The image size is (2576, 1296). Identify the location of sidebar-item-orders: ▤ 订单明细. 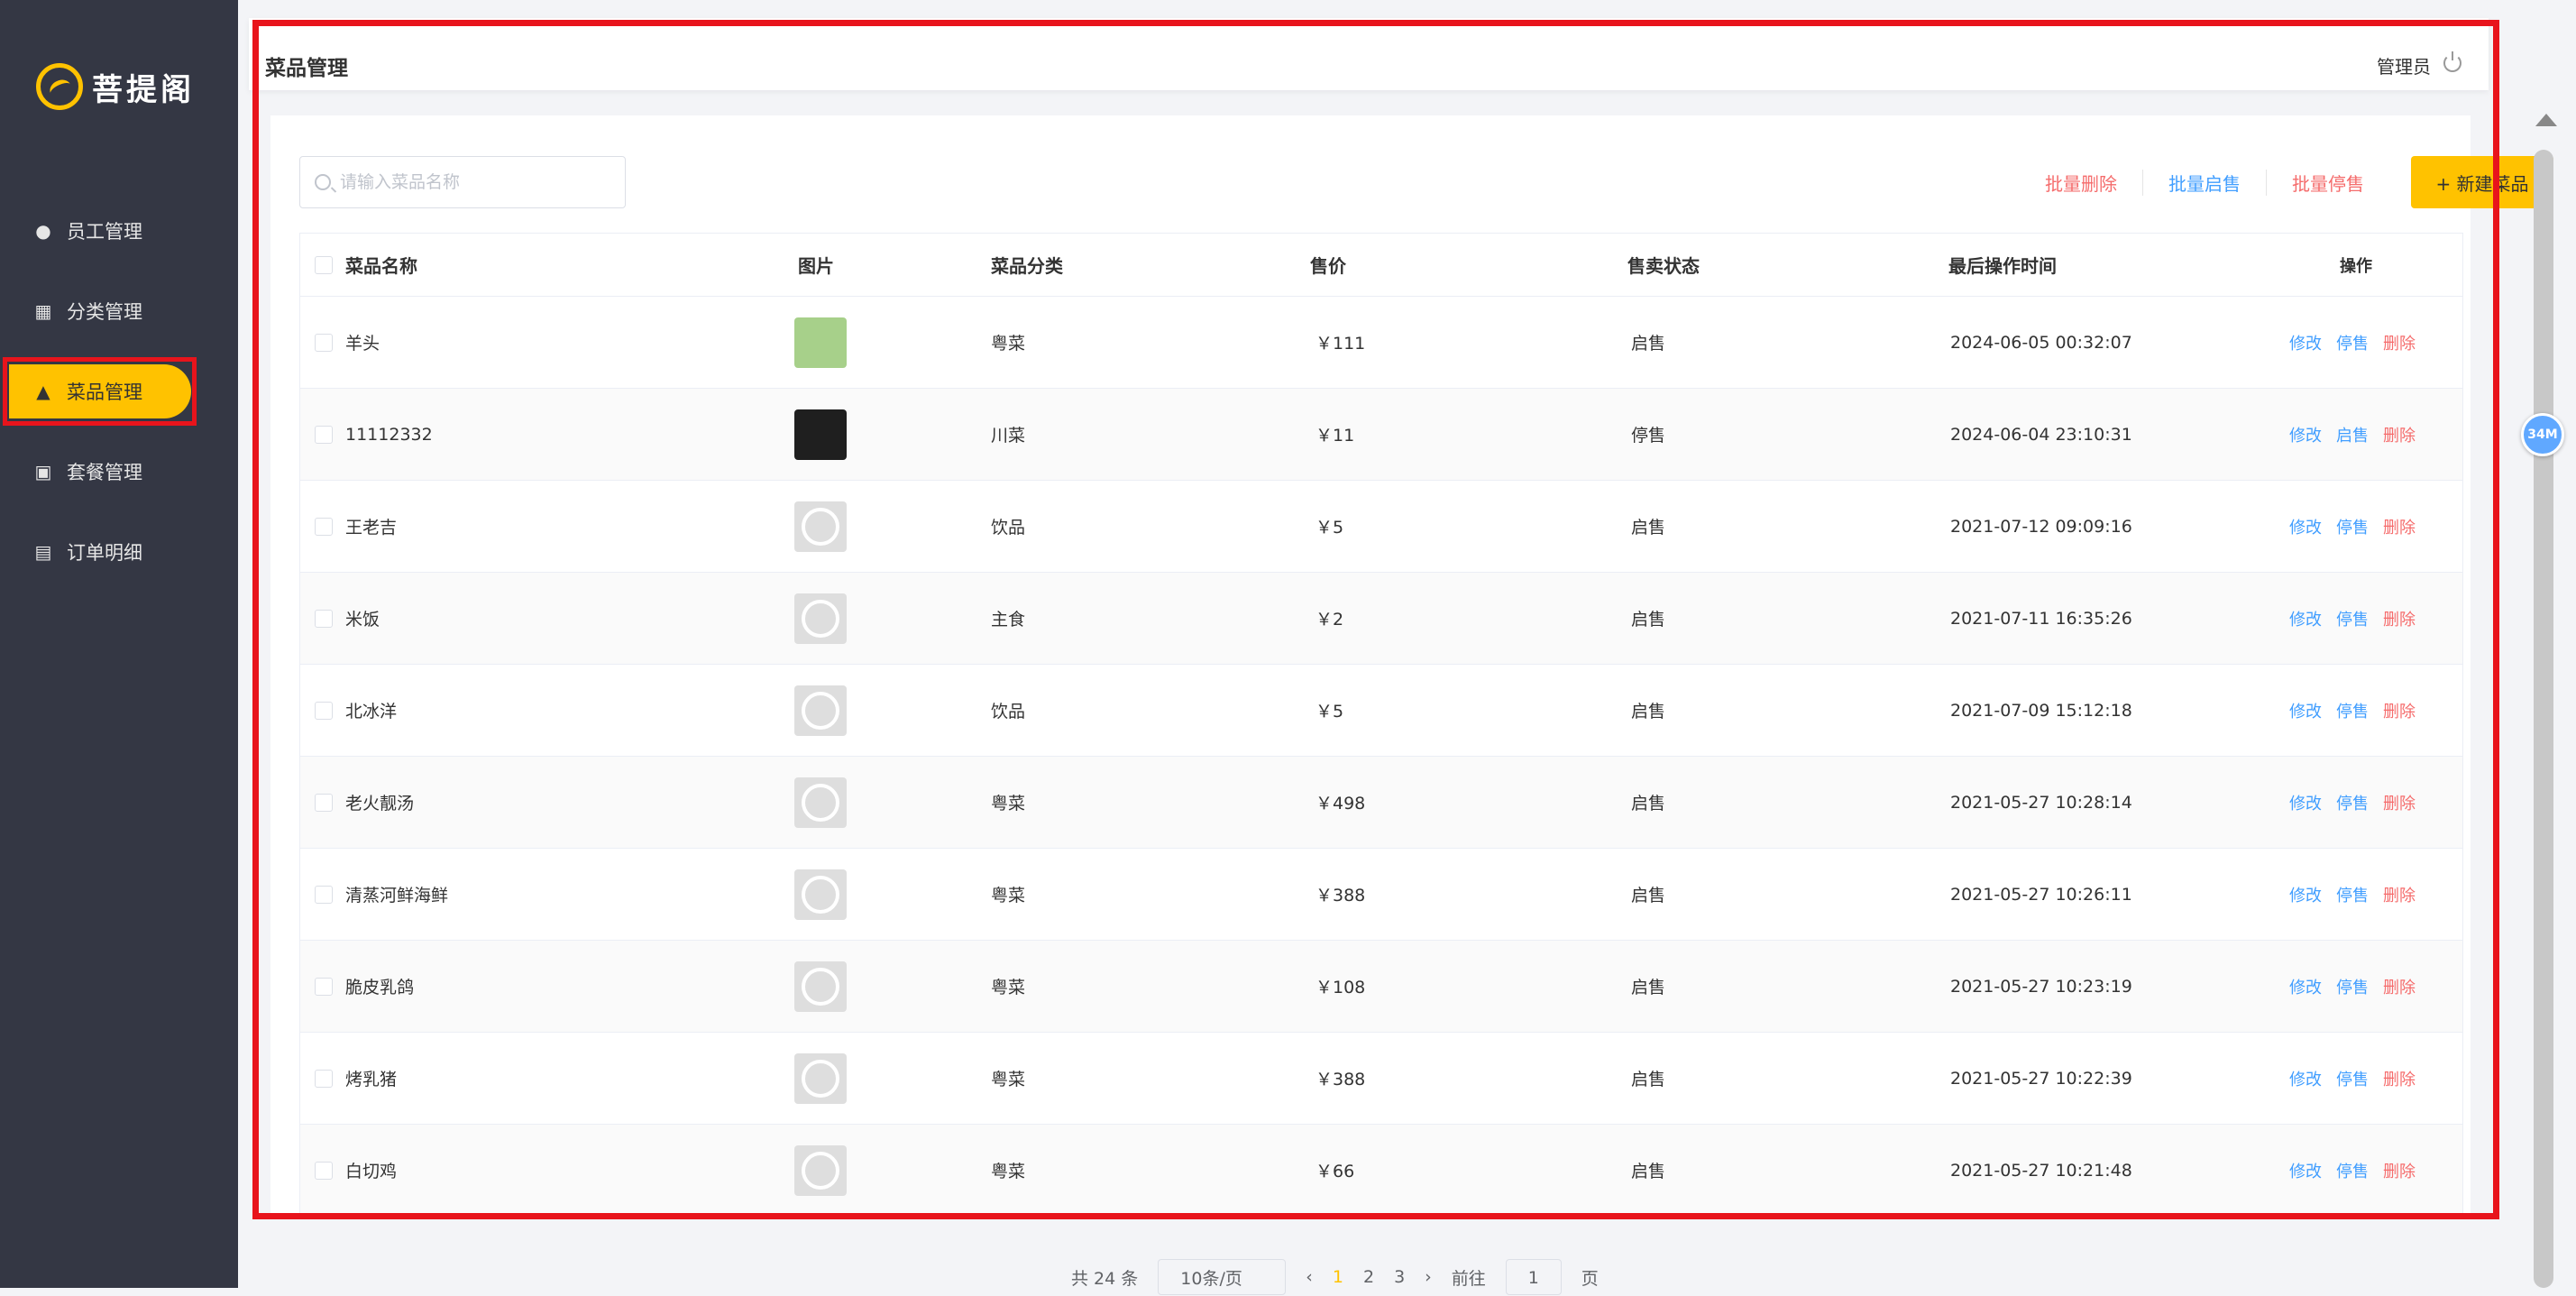
(119, 552).